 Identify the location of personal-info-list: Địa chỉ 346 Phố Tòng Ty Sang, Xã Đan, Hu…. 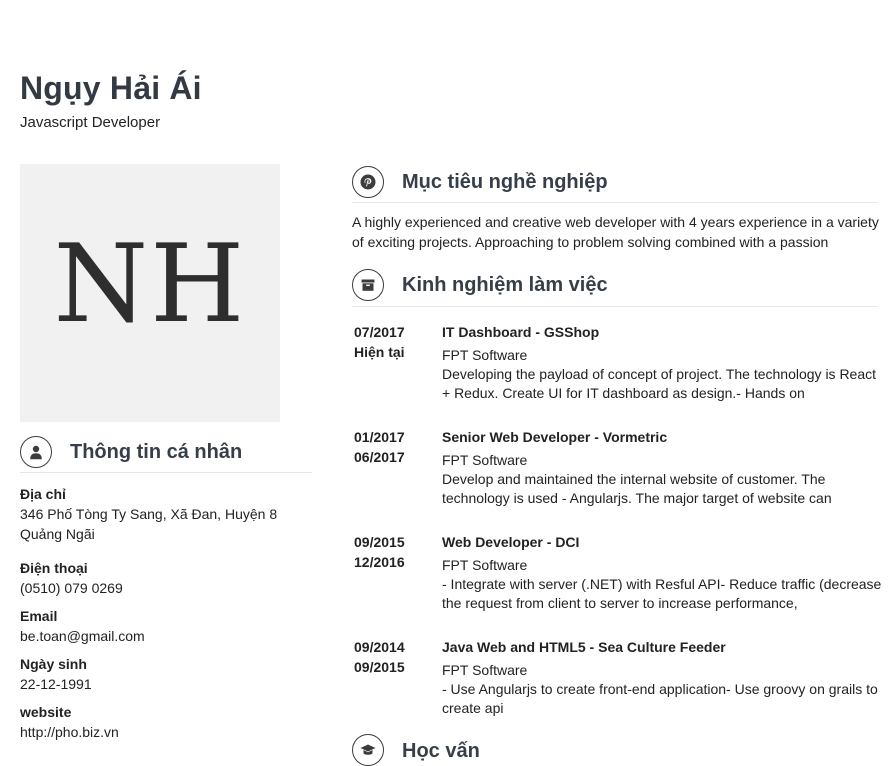
(165, 617).